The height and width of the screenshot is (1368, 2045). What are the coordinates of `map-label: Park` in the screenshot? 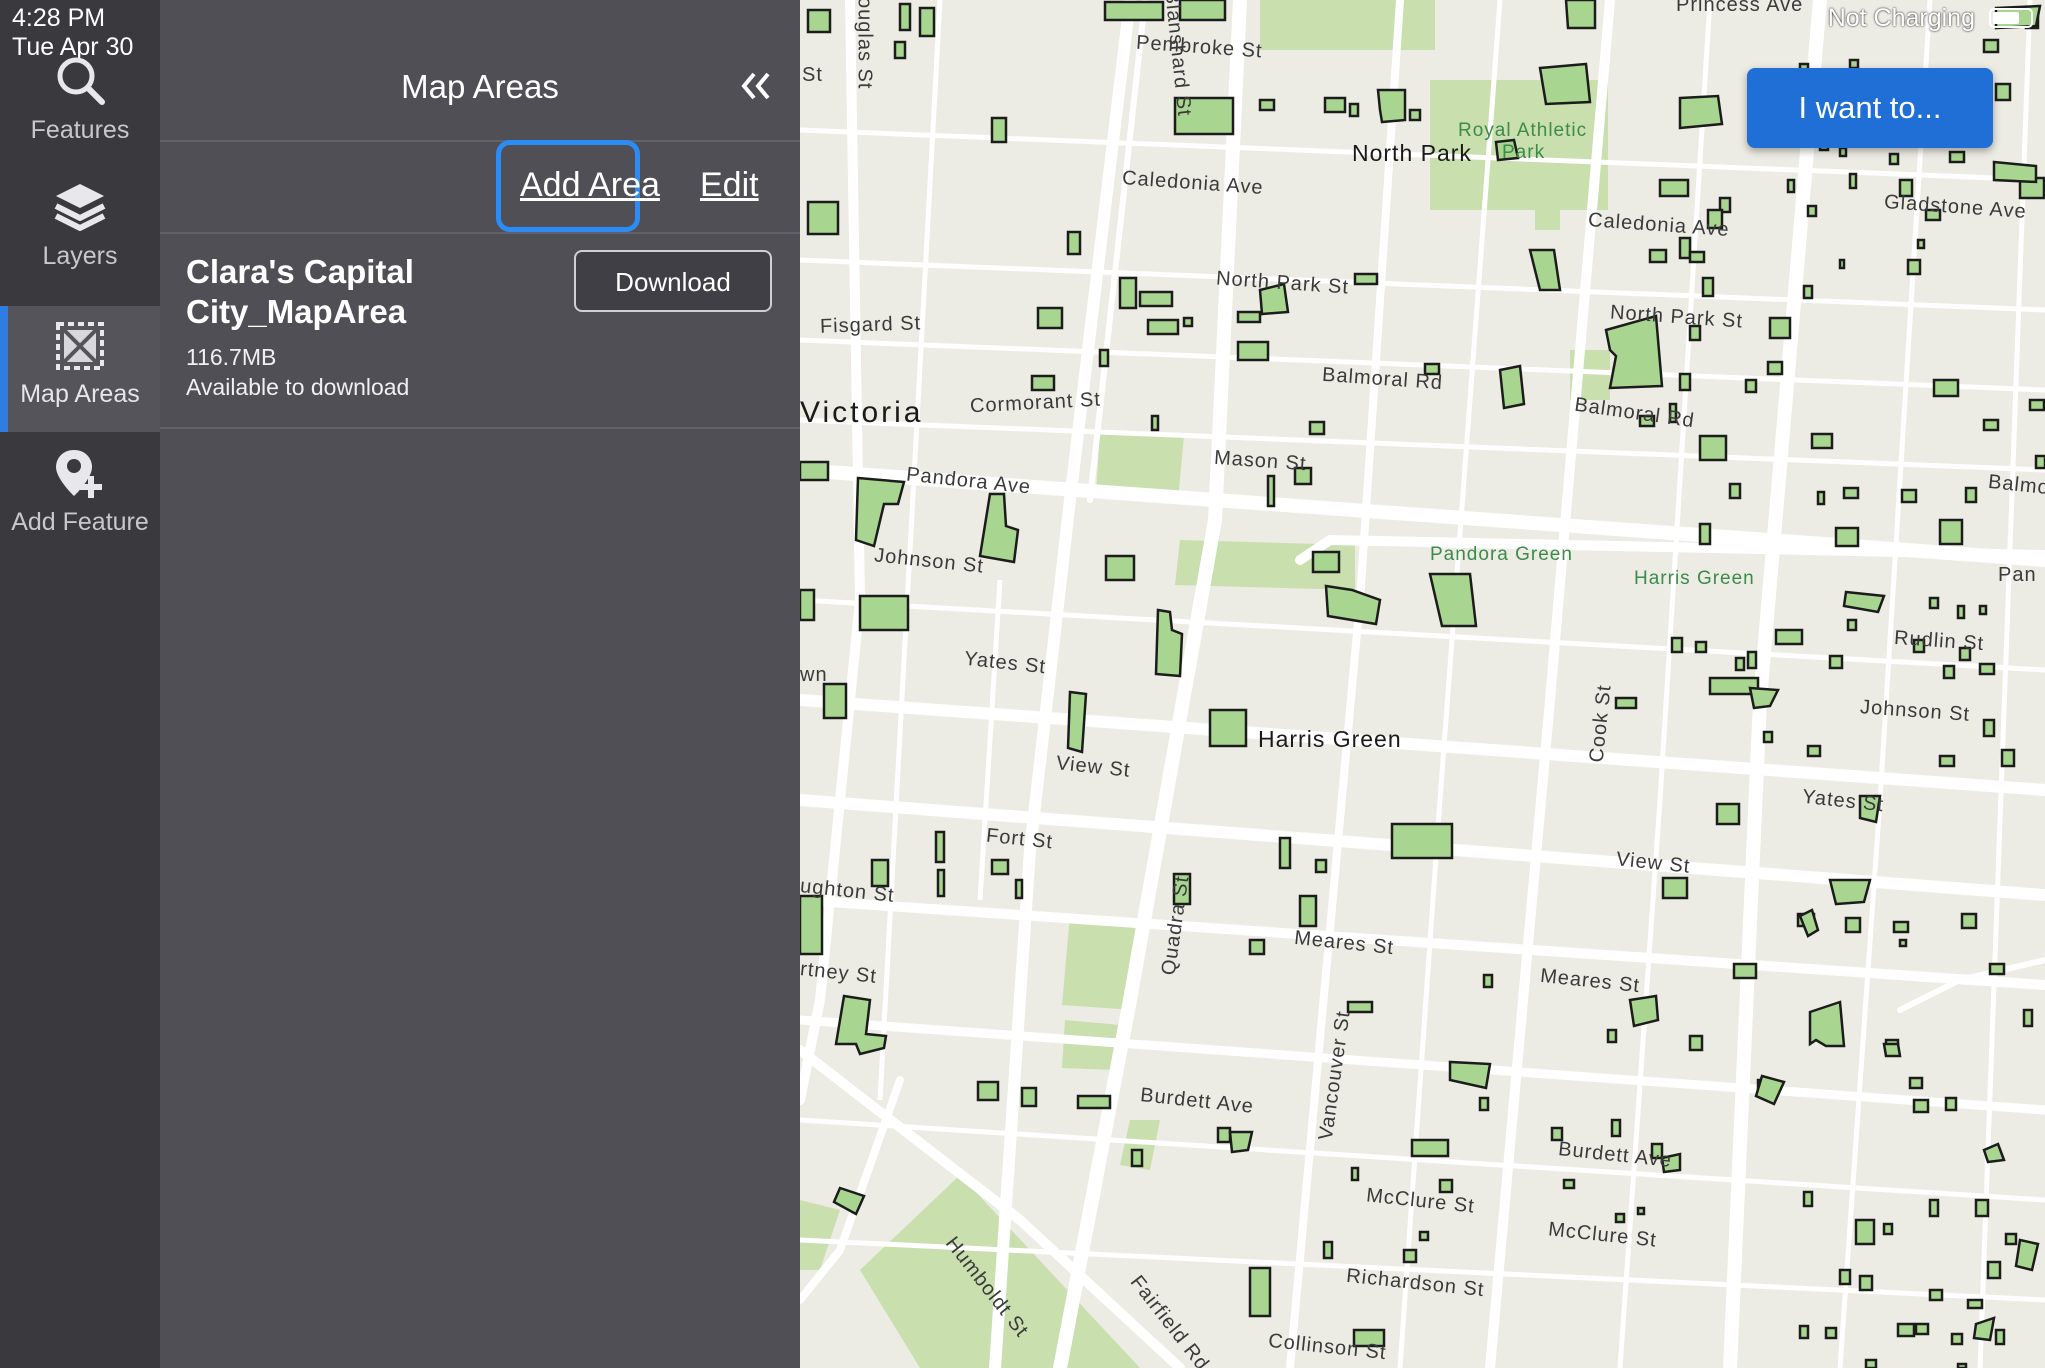 It's located at (1524, 152).